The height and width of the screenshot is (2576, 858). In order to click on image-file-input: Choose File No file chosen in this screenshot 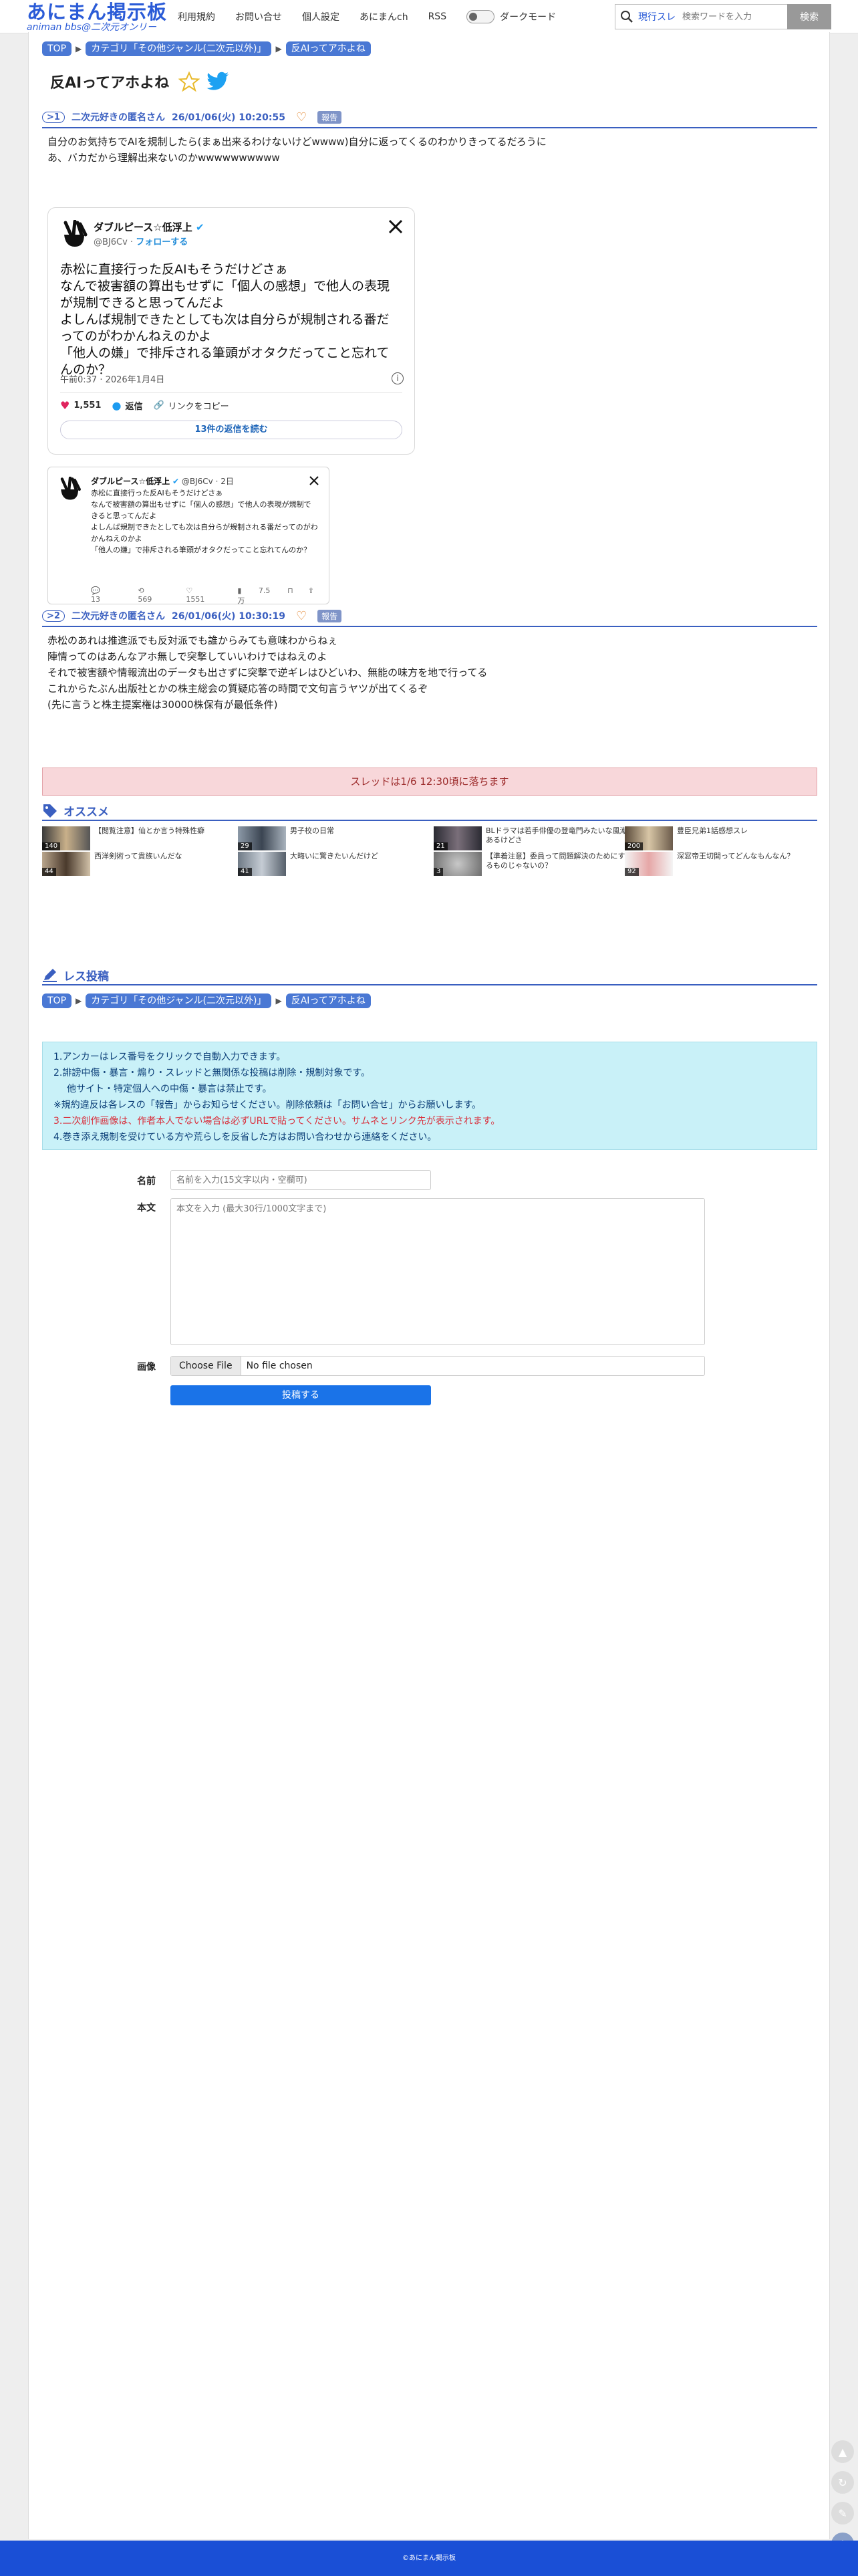, I will do `click(437, 1366)`.